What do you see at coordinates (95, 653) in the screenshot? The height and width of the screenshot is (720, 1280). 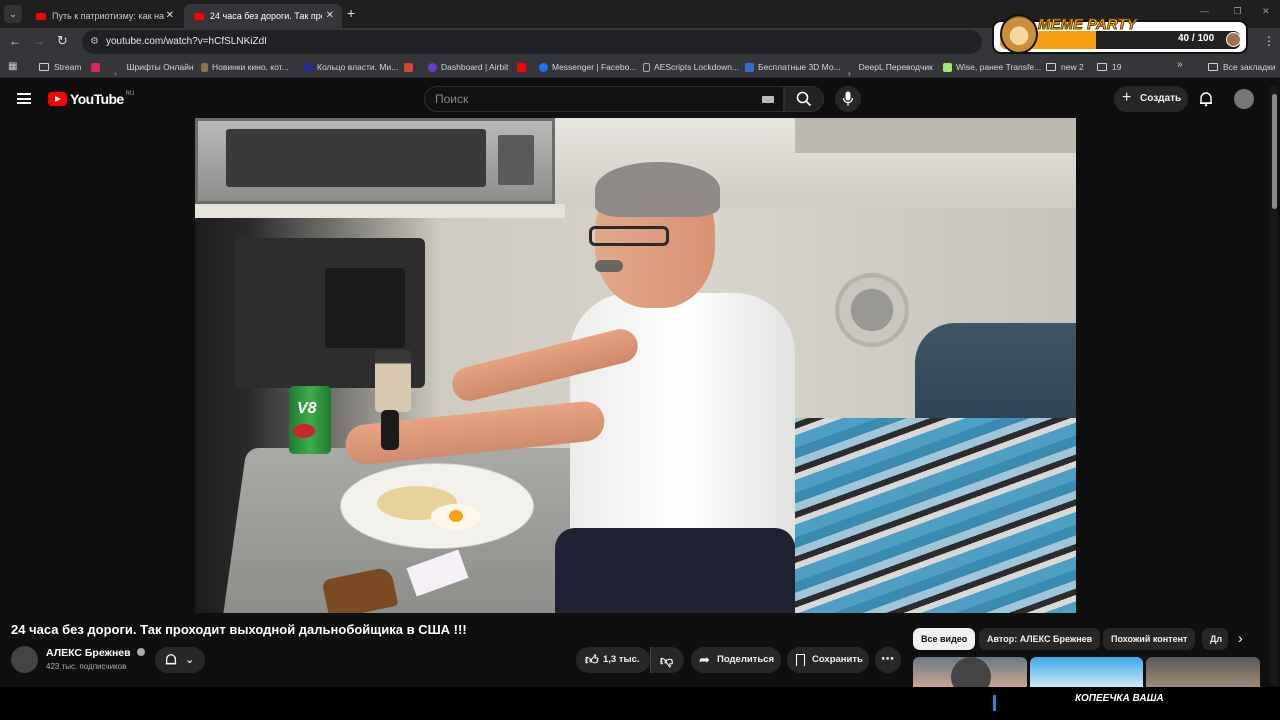 I see `channel-name: АЛЕКС Брежнев` at bounding box center [95, 653].